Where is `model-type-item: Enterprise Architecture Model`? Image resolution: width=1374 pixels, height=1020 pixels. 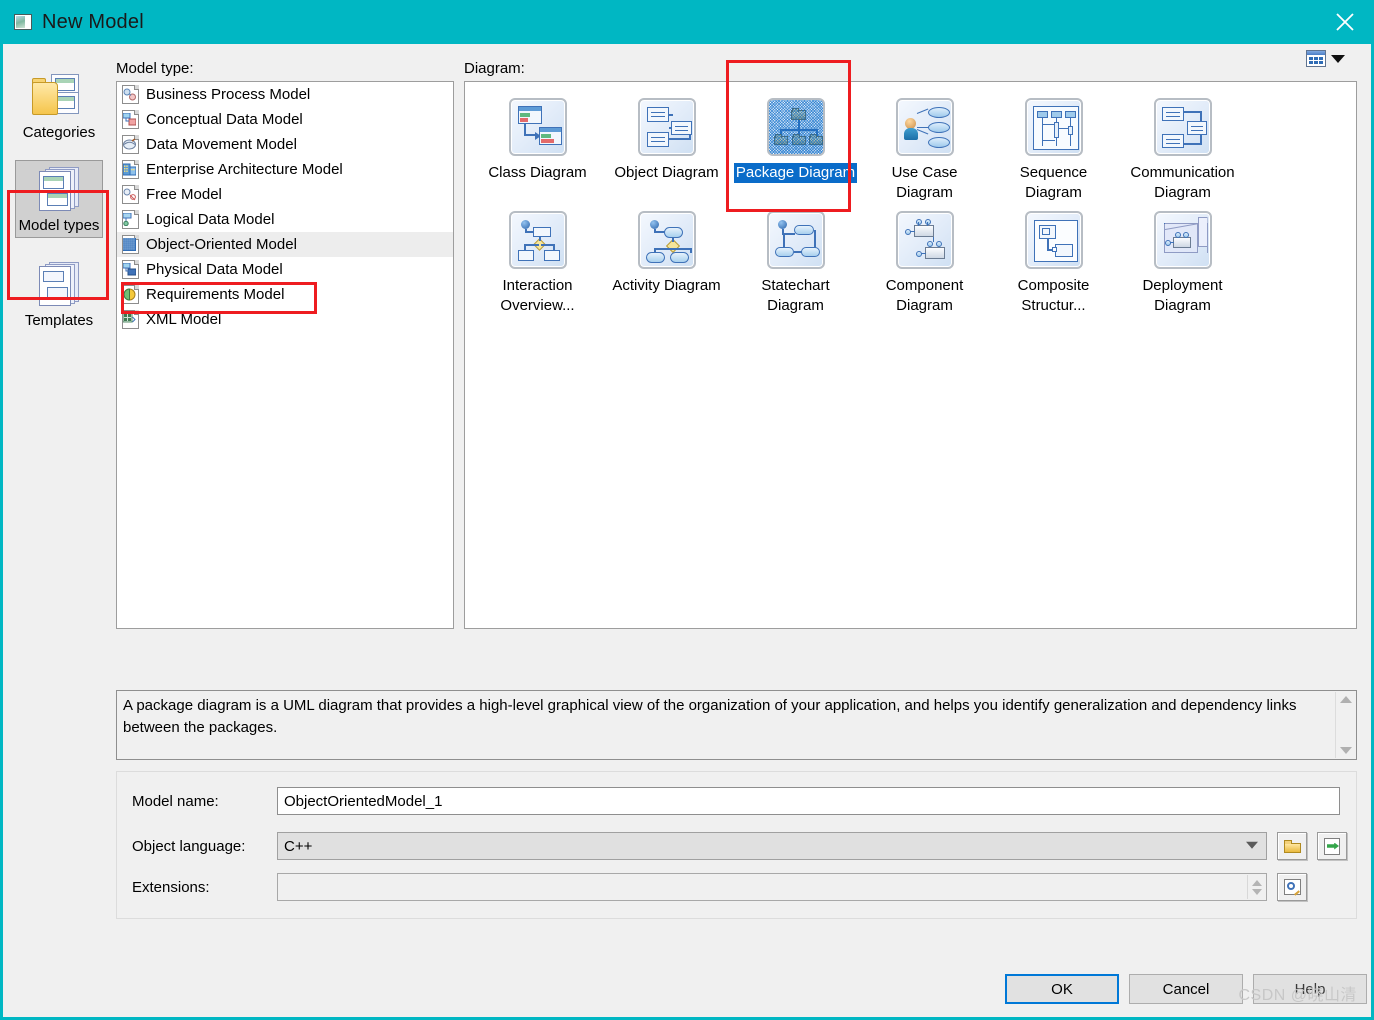 model-type-item: Enterprise Architecture Model is located at coordinates (285, 169).